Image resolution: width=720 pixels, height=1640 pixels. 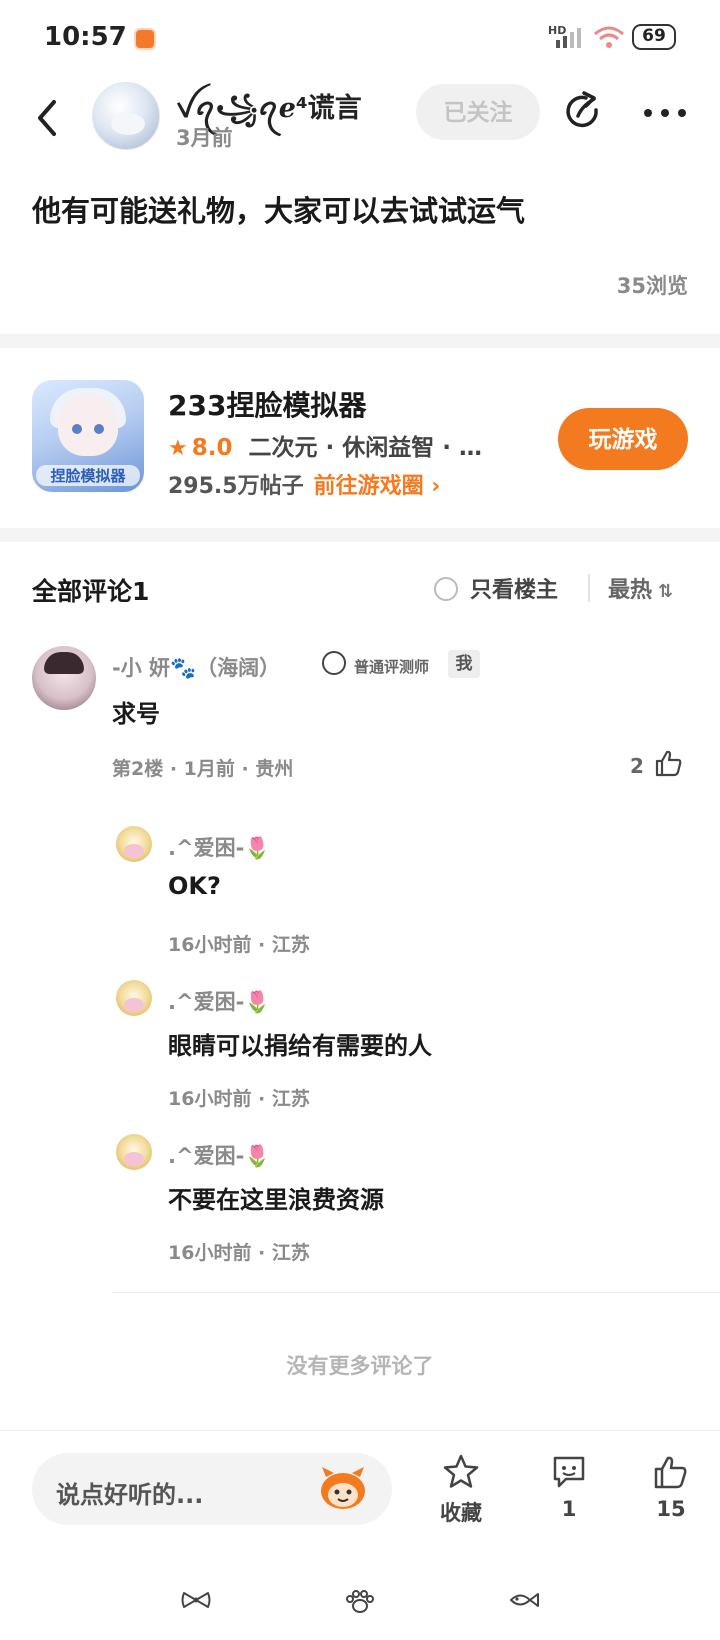 What do you see at coordinates (464, 664) in the screenshot?
I see `me-tag: 我` at bounding box center [464, 664].